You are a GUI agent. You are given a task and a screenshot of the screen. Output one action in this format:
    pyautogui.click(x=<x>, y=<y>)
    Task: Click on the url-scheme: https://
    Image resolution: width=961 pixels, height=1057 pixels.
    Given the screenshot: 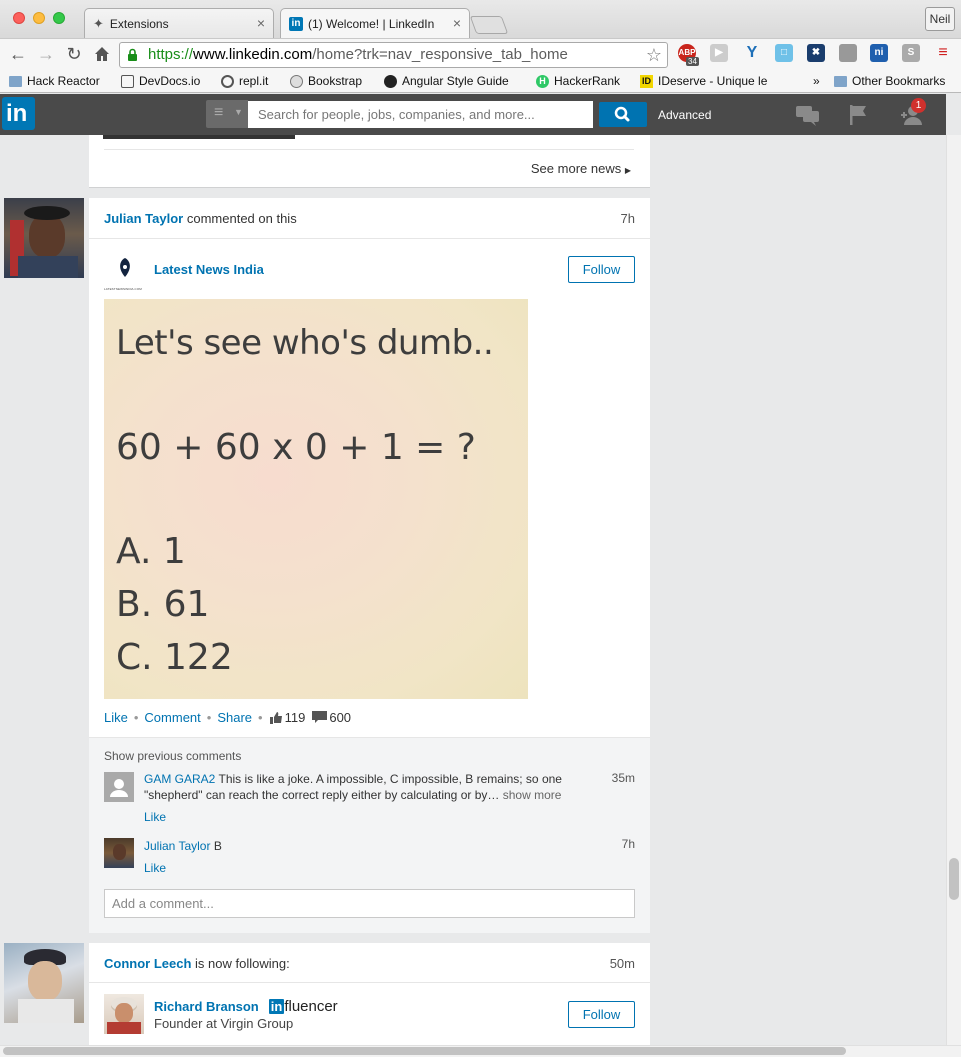 What is the action you would take?
    pyautogui.click(x=171, y=54)
    